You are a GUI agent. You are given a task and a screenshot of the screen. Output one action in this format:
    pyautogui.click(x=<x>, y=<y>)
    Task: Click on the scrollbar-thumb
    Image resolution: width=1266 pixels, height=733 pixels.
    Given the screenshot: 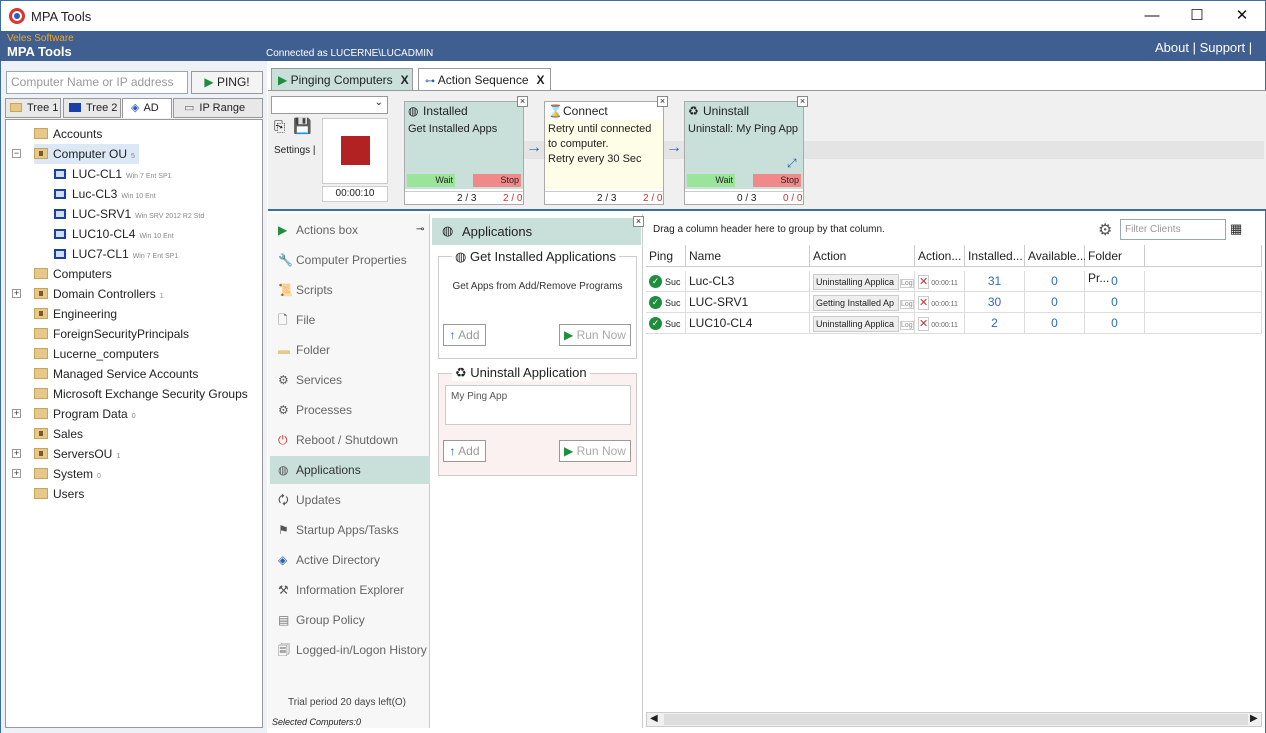 What is the action you would take?
    pyautogui.click(x=956, y=719)
    